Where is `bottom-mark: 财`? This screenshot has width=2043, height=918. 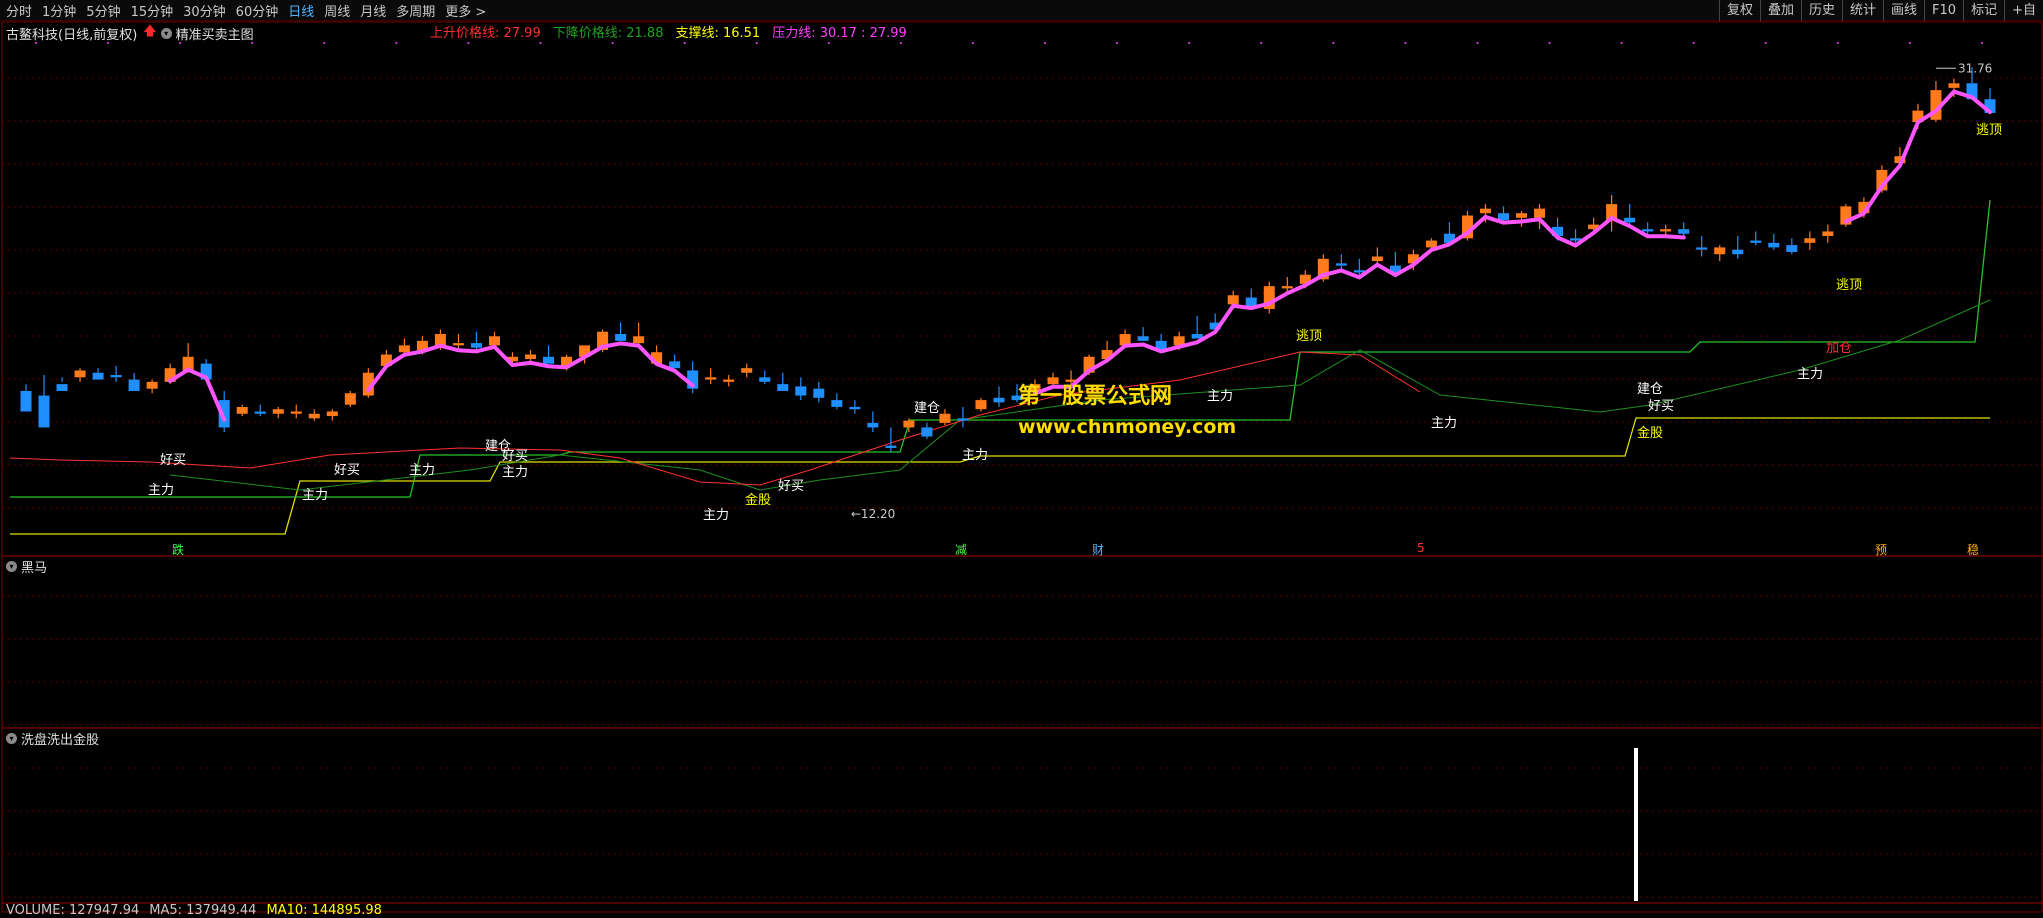
bottom-mark: 财 is located at coordinates (1098, 550).